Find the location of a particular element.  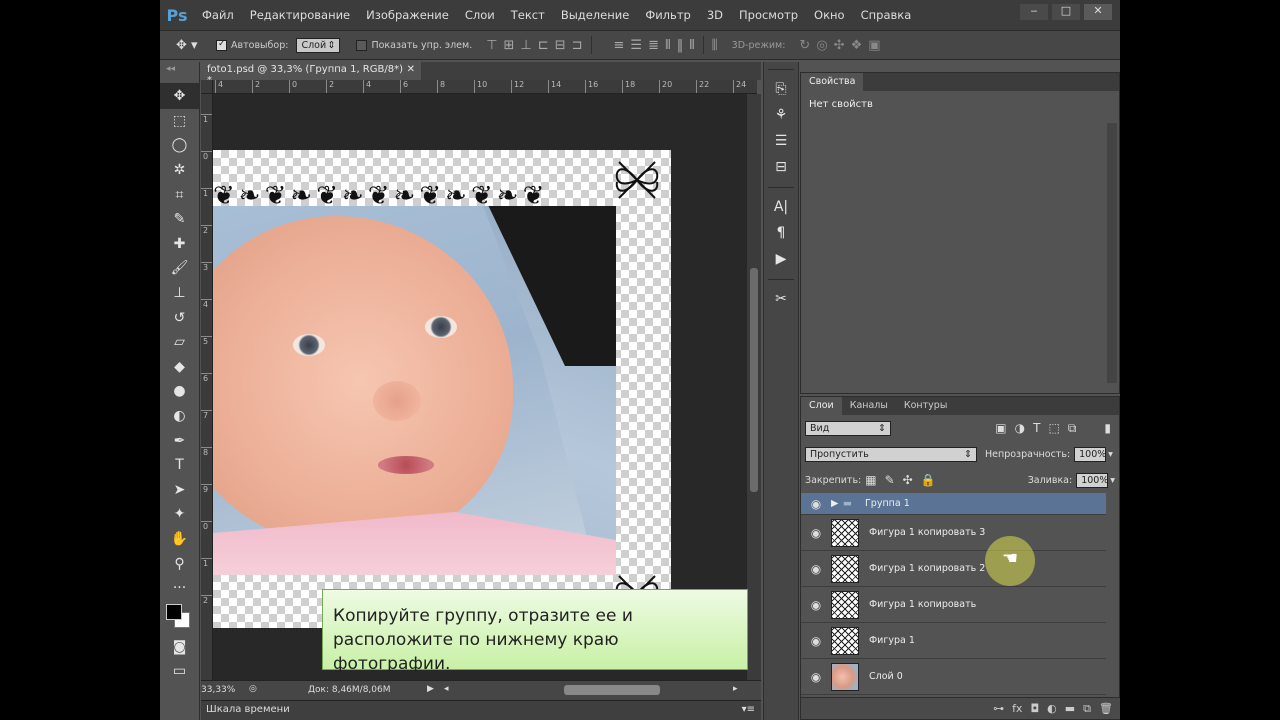

eyedropper-tool-icon: ✎ is located at coordinates (179, 219).